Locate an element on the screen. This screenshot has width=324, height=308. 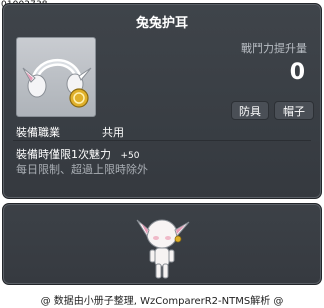
footer-credit: @ 数据由小册子整理, WzComparerR2-NTMS解析 @ is located at coordinates (162, 301).